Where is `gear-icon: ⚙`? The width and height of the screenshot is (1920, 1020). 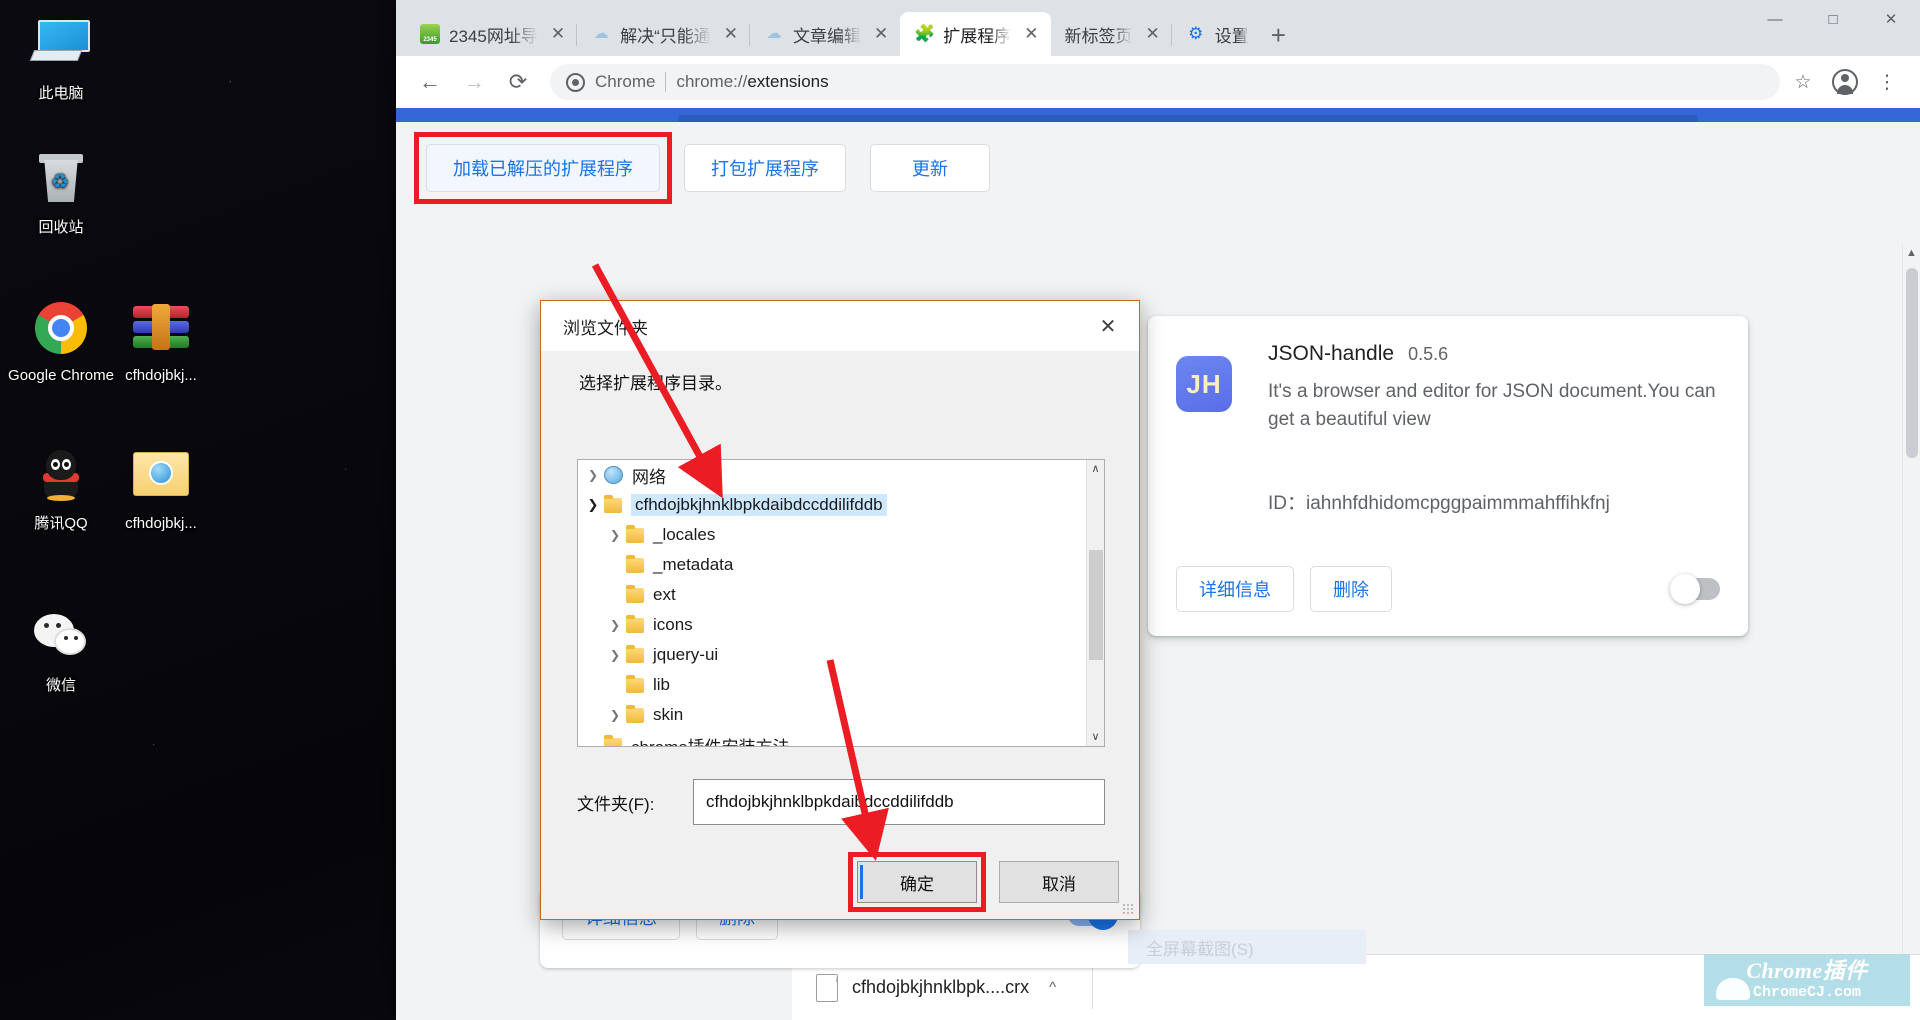 gear-icon: ⚙ is located at coordinates (1196, 33).